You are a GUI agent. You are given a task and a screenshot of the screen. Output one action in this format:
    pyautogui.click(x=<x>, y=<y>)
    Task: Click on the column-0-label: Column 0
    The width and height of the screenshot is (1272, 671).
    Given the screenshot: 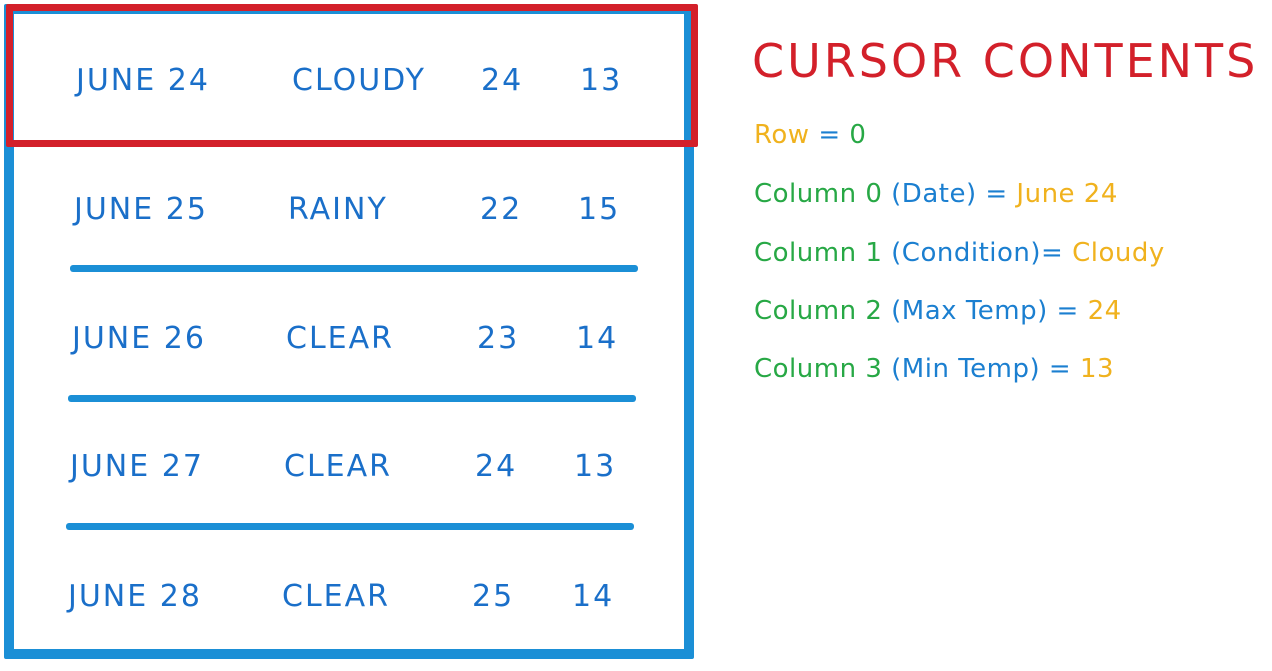 What is the action you would take?
    pyautogui.click(x=818, y=194)
    